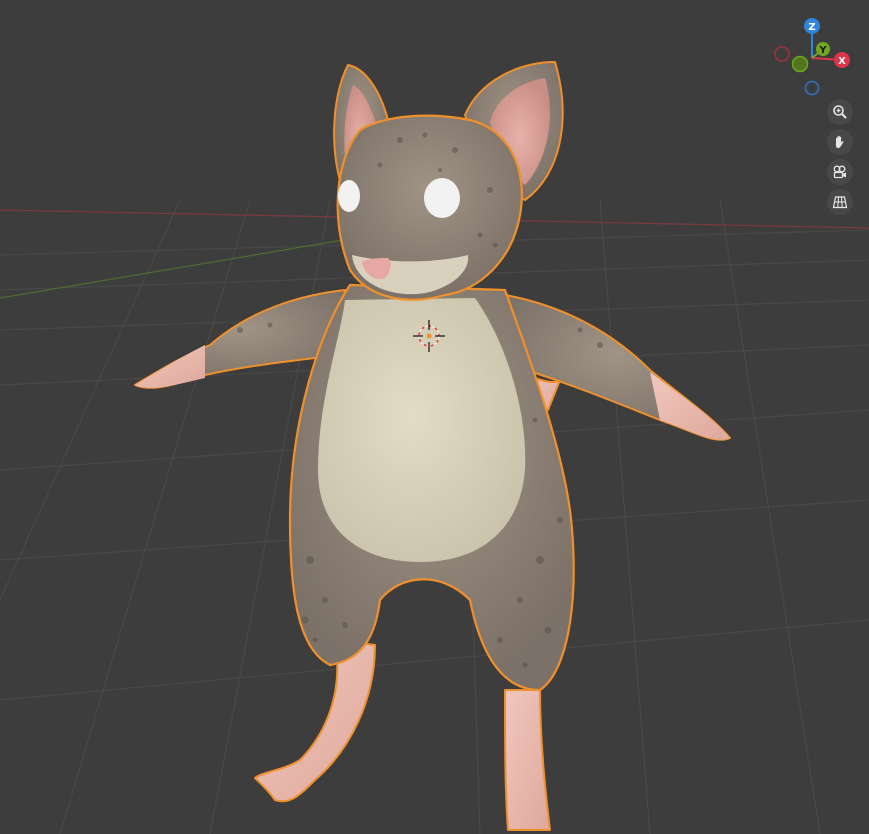 This screenshot has width=869, height=834. What do you see at coordinates (315, 721) in the screenshot?
I see `left-foot` at bounding box center [315, 721].